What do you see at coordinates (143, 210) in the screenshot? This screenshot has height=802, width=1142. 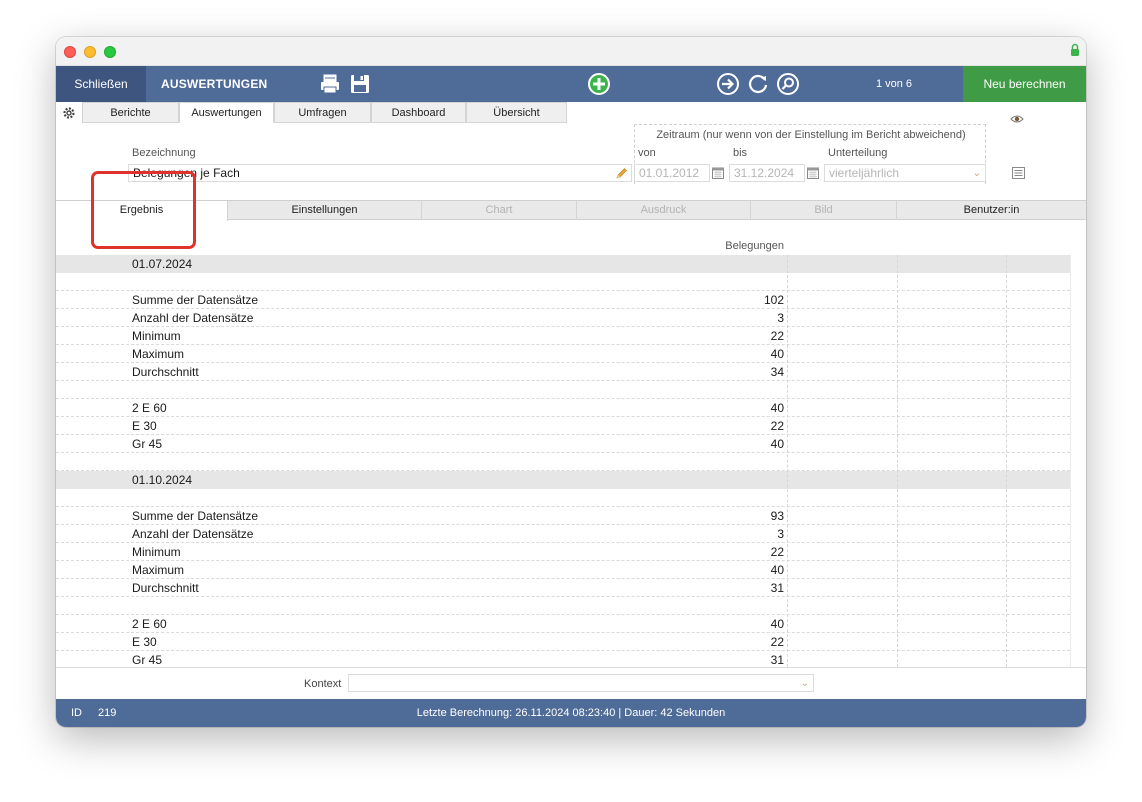 I see `highlight-annotation` at bounding box center [143, 210].